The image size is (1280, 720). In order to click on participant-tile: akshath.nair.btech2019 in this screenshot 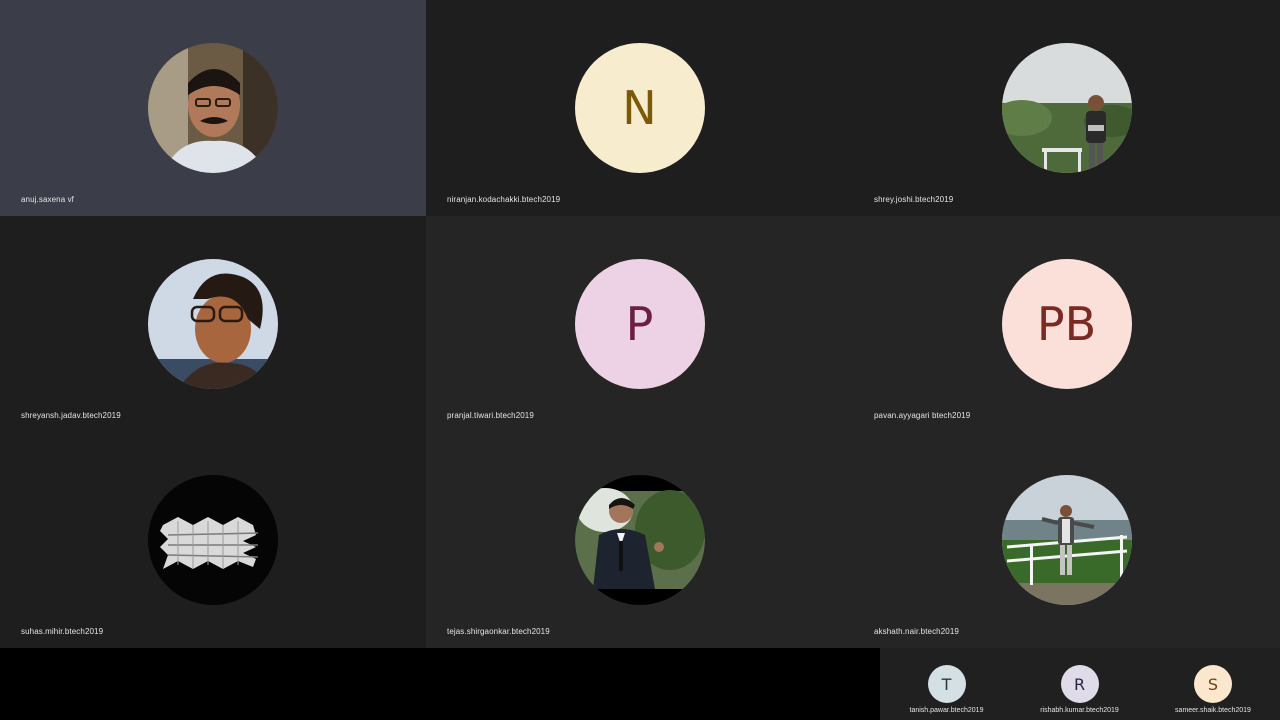, I will do `click(1066, 540)`.